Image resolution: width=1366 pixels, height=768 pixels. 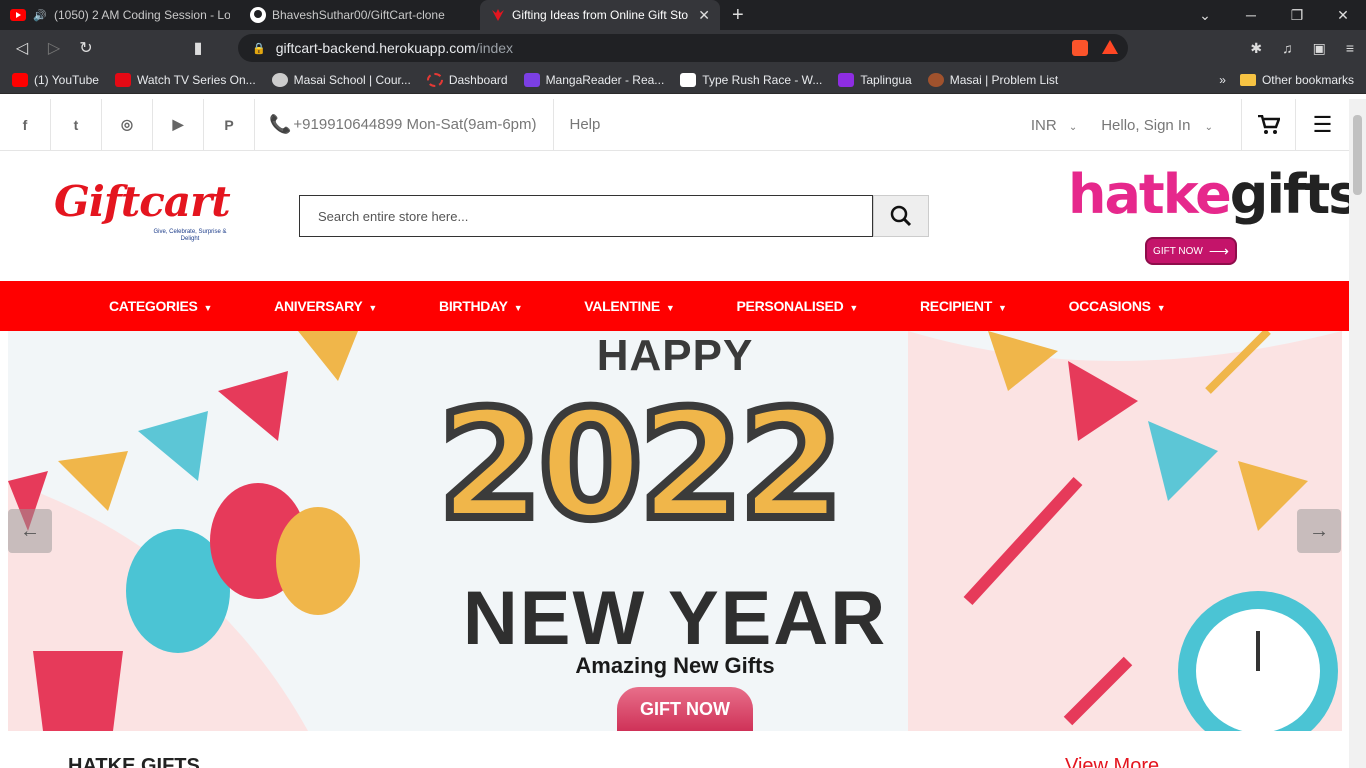 I want to click on restore-icon: ❐, so click(x=1297, y=15).